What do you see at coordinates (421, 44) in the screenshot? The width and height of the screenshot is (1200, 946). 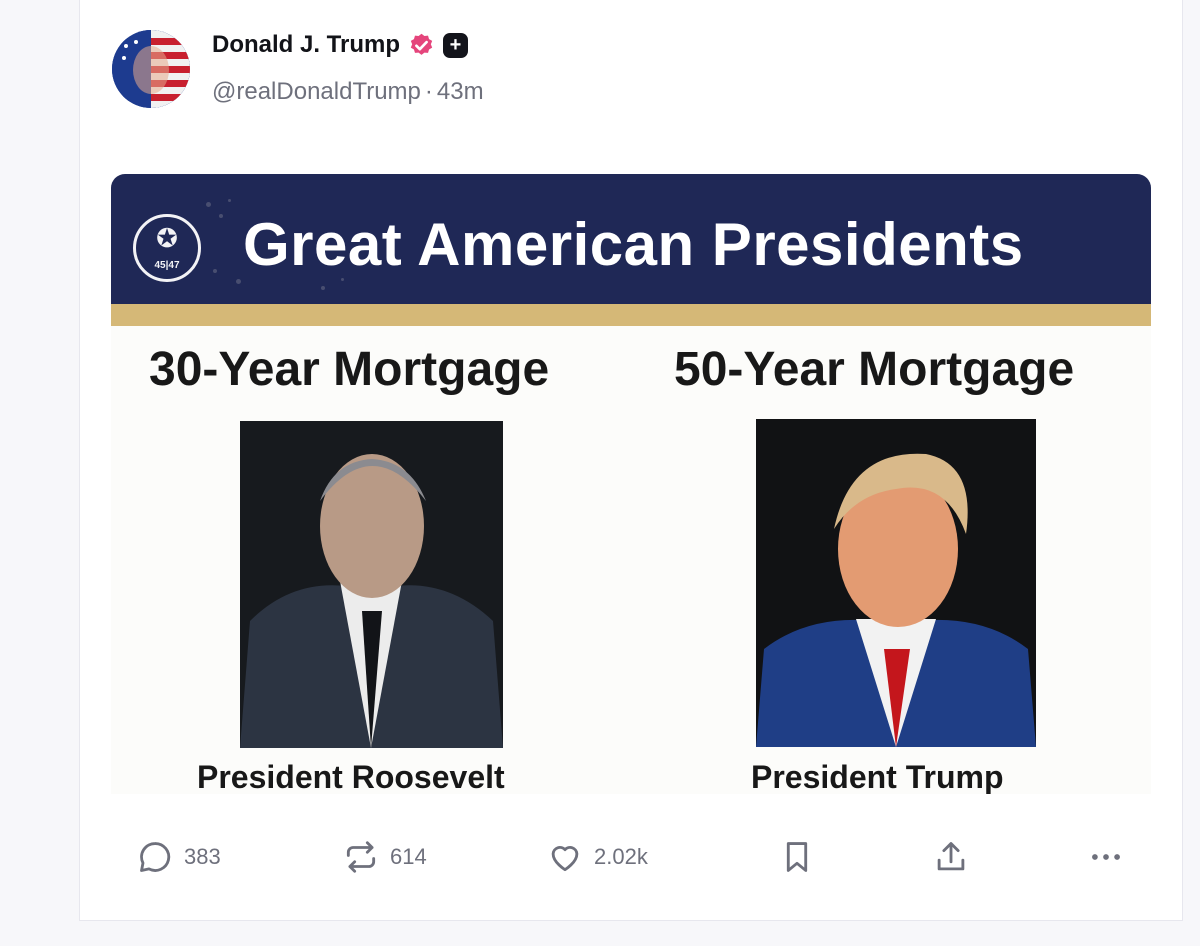 I see `verified-badge-icon` at bounding box center [421, 44].